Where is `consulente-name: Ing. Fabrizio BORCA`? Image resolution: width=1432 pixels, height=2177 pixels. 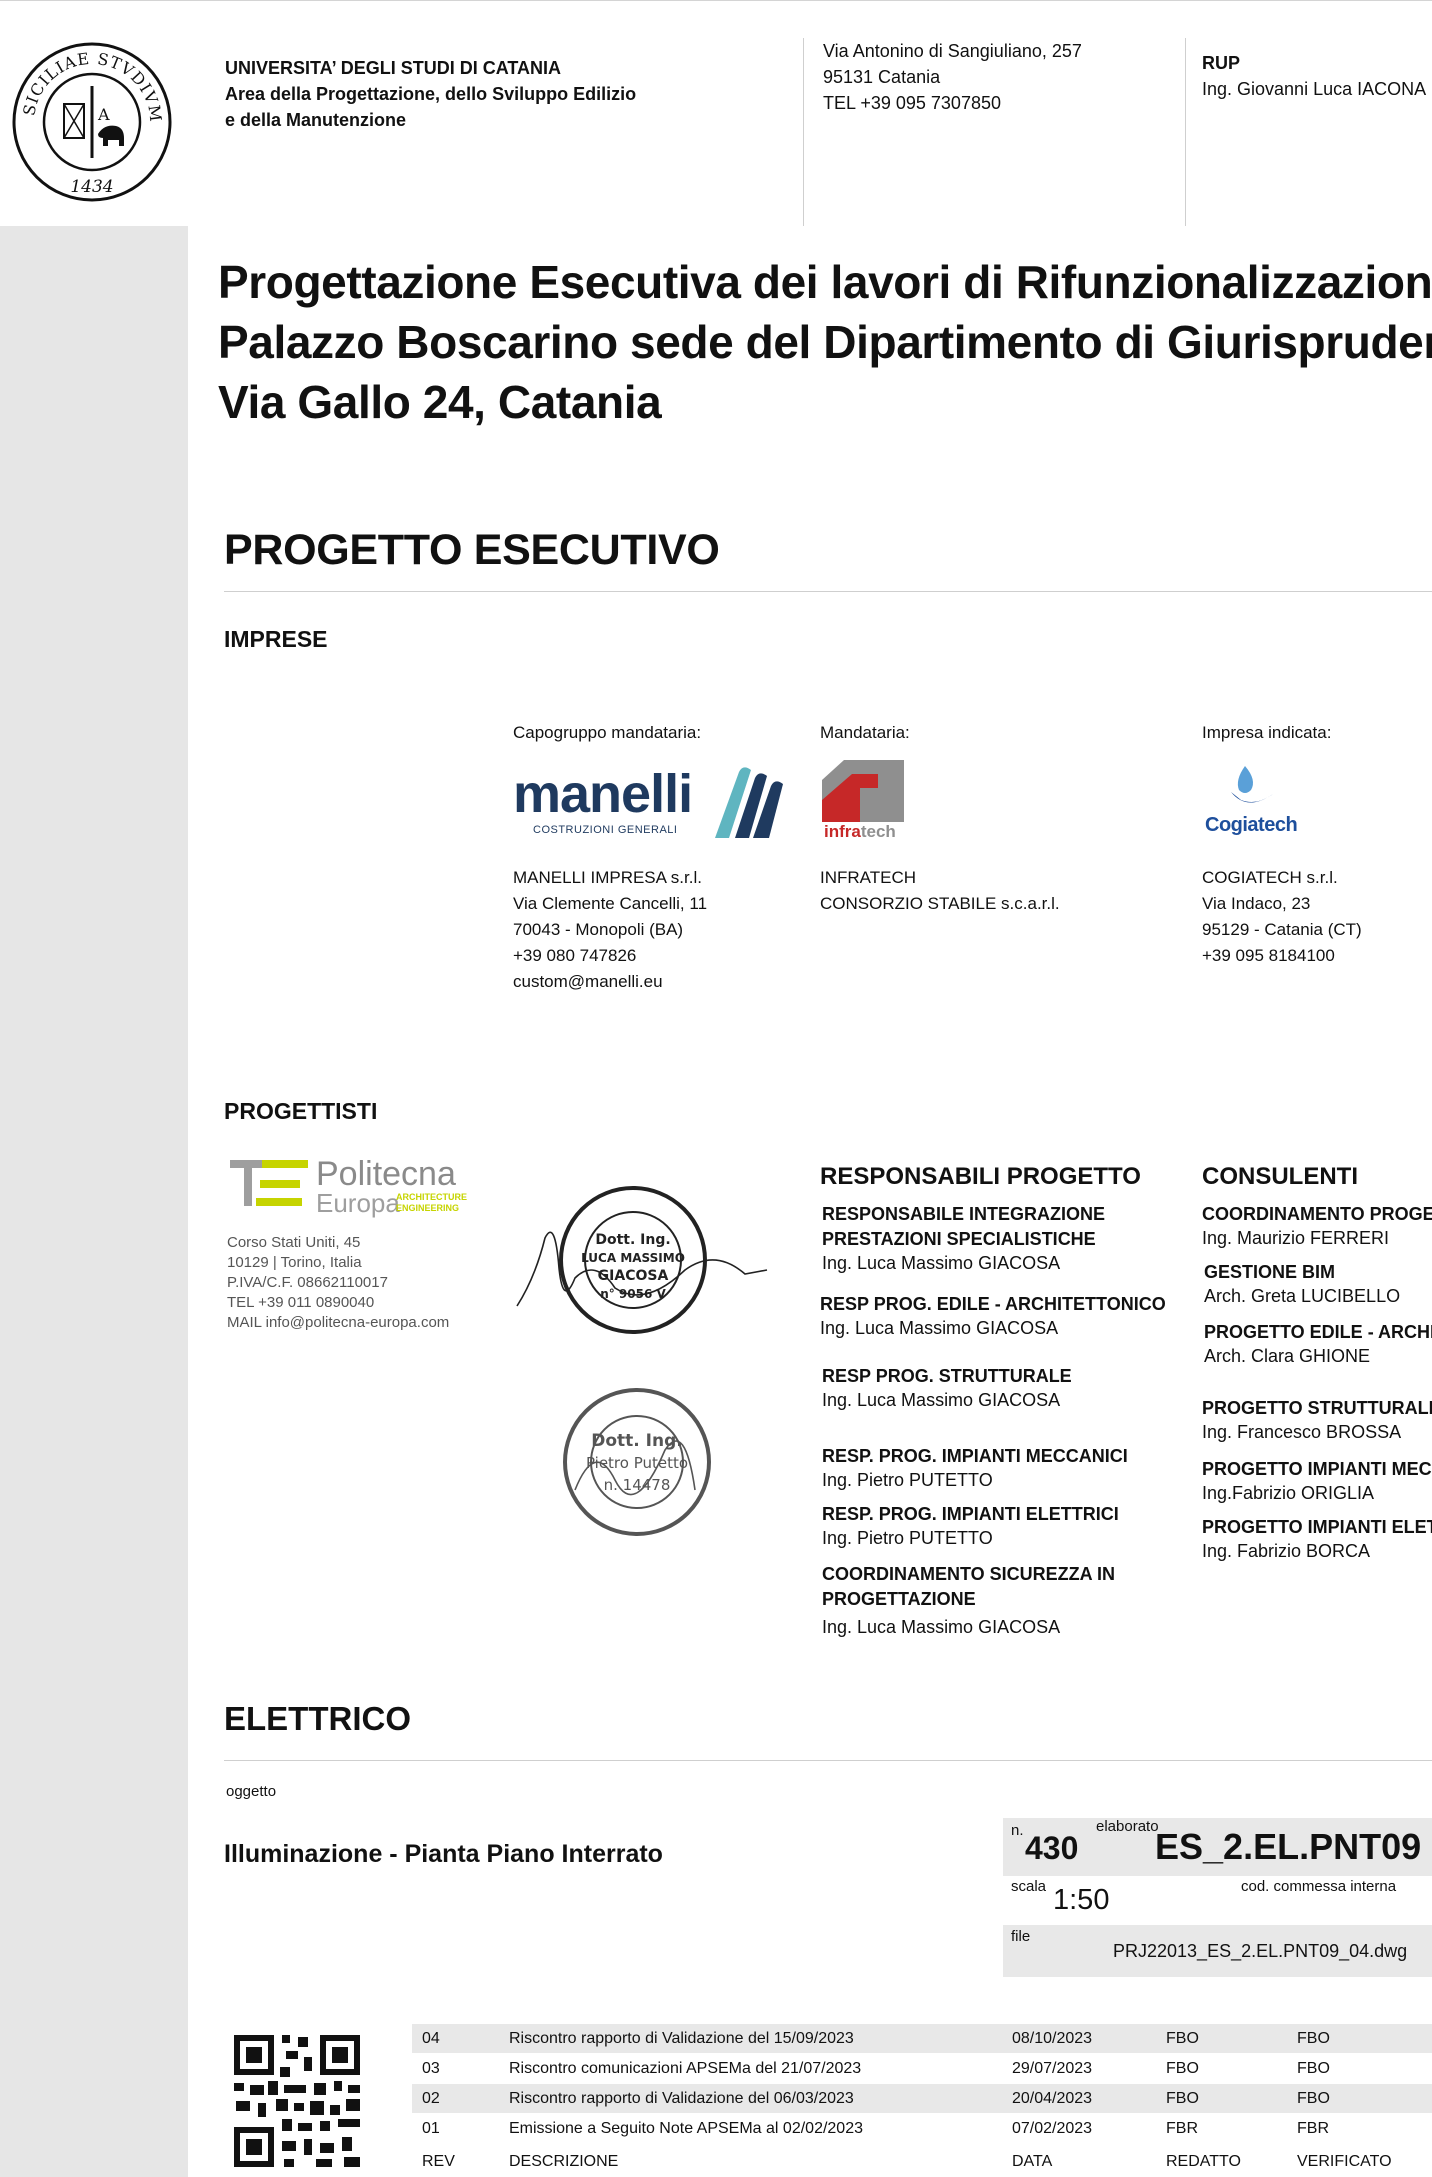
consulente-name: Ing. Fabrizio BORCA is located at coordinates (1286, 1551).